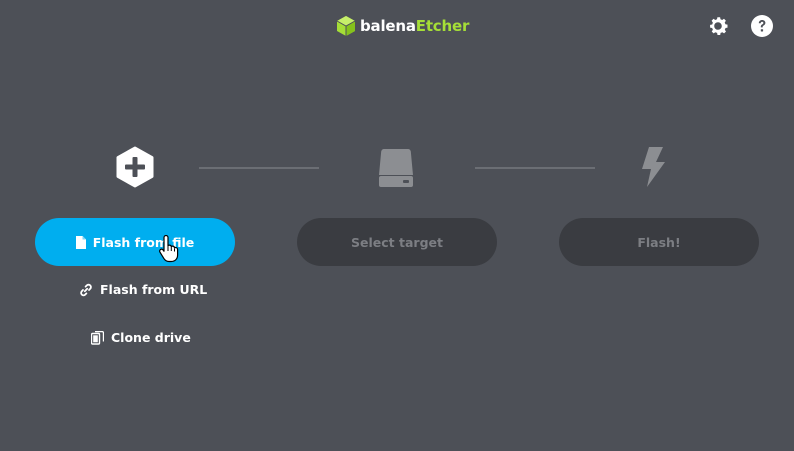 The height and width of the screenshot is (451, 794). What do you see at coordinates (97, 337) in the screenshot?
I see `copy-icon` at bounding box center [97, 337].